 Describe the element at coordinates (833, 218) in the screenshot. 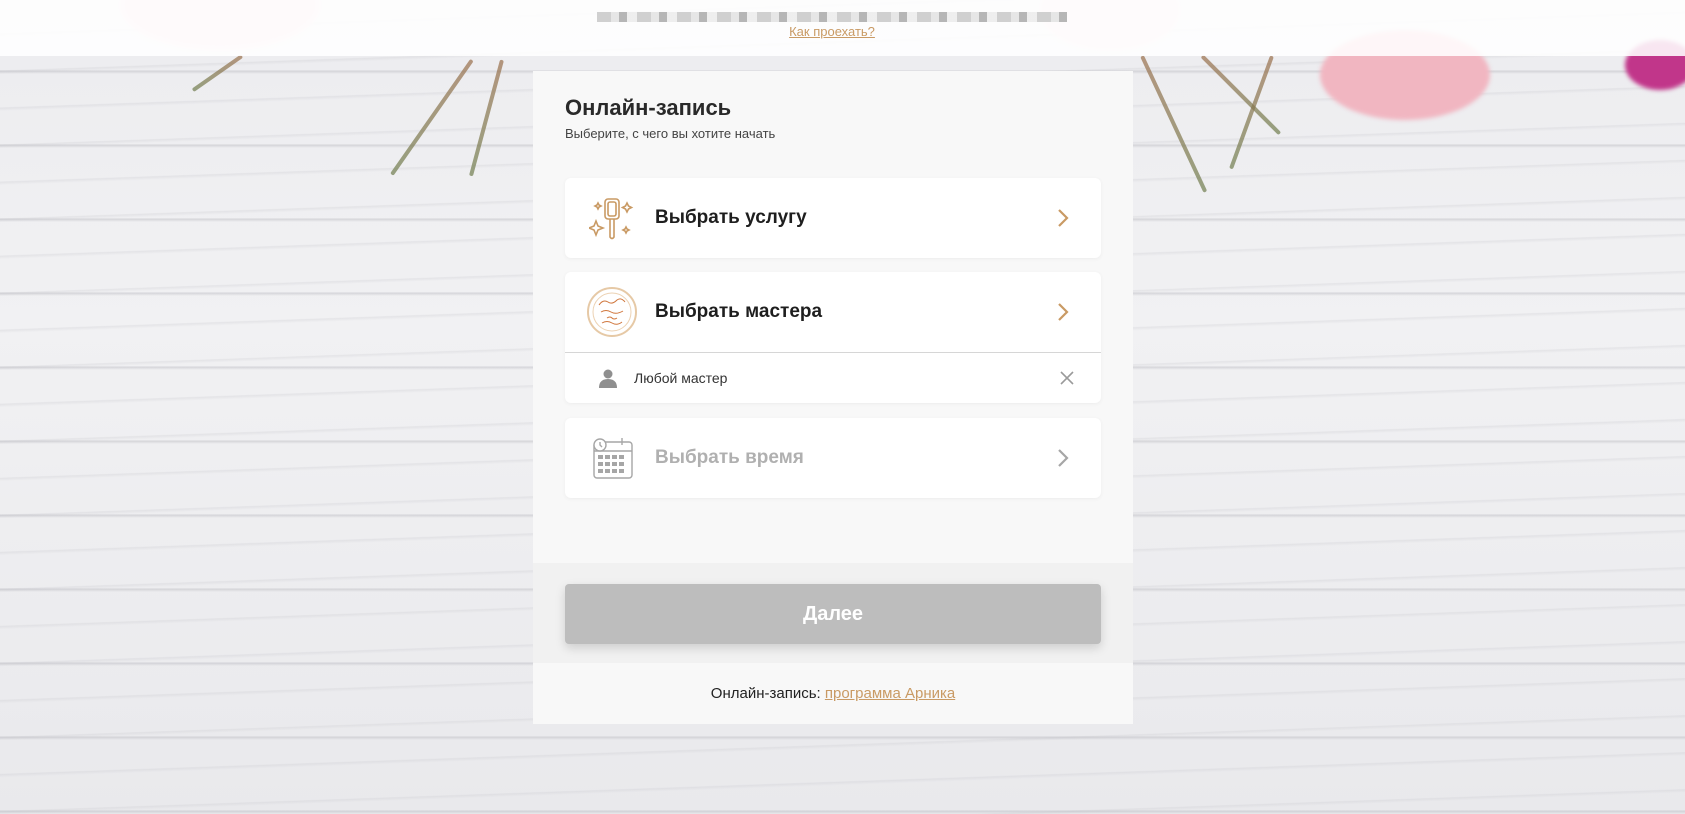

I see `select-service-card: Выбрать услугу` at that location.